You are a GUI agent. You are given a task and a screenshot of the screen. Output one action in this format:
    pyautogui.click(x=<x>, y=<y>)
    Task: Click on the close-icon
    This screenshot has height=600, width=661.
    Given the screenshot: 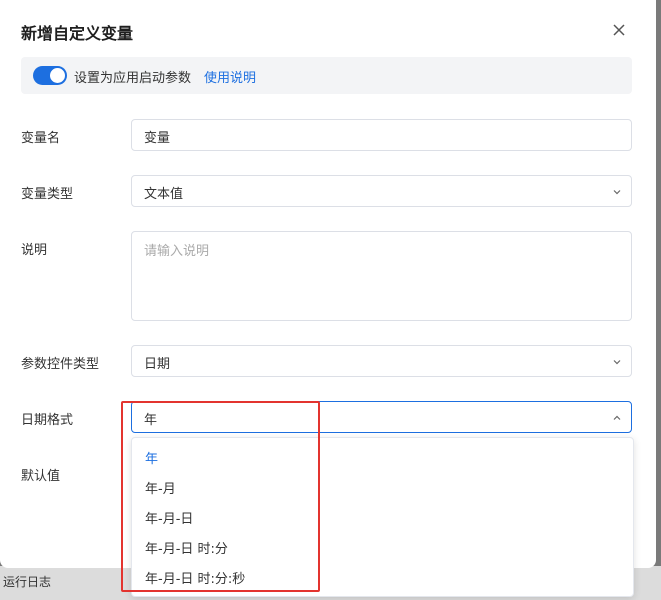 What is the action you would take?
    pyautogui.click(x=619, y=30)
    